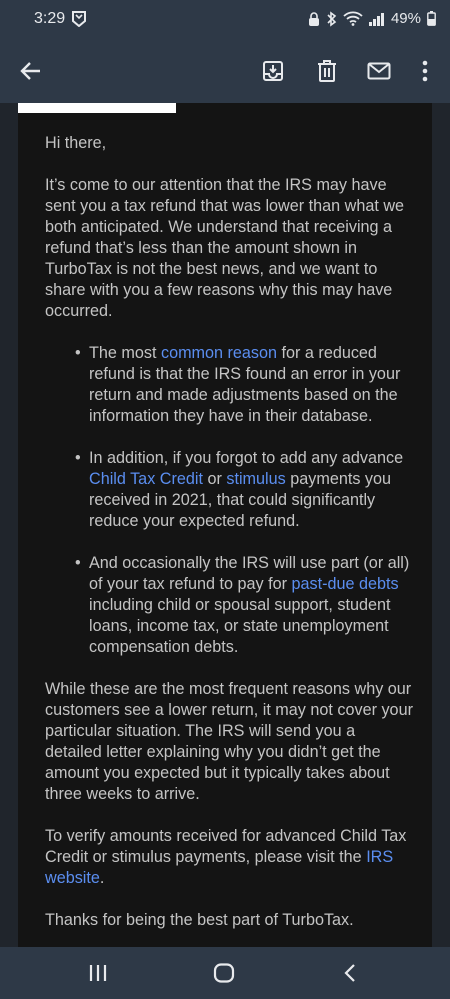 This screenshot has width=450, height=999. Describe the element at coordinates (146, 479) in the screenshot. I see `child-tax-credit-link: Child Tax Credit` at that location.